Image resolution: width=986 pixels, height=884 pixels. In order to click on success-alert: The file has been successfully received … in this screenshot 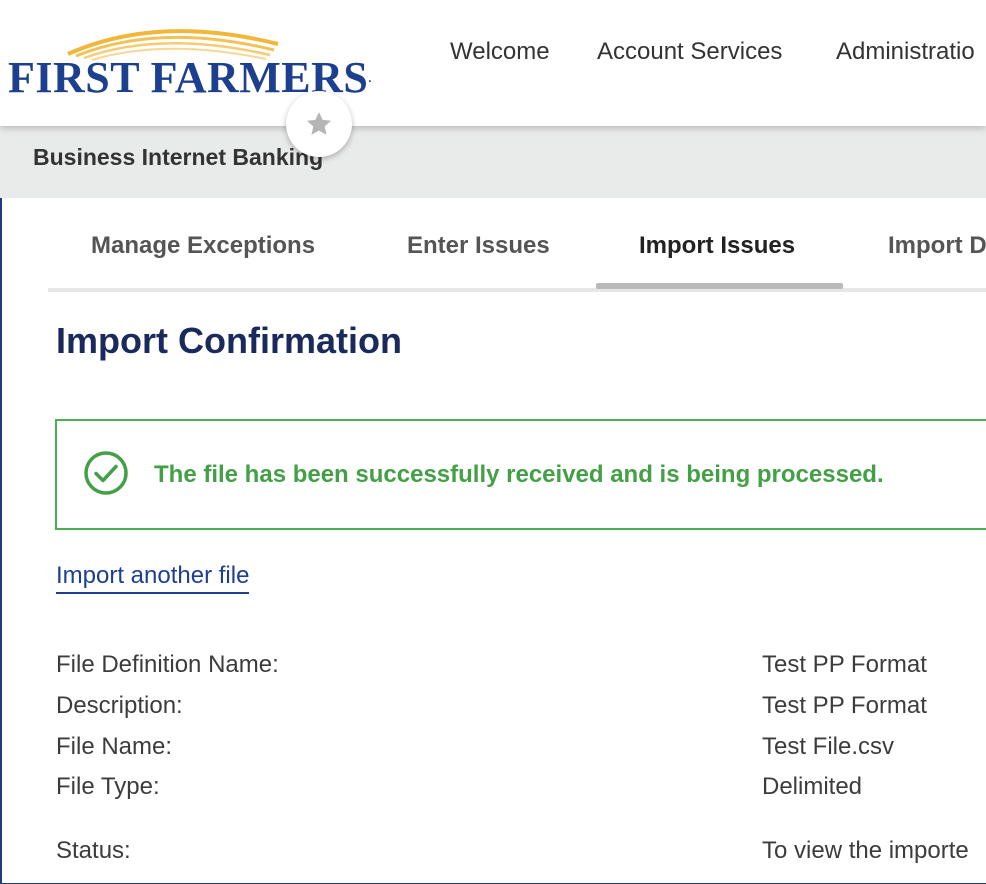, I will do `click(520, 474)`.